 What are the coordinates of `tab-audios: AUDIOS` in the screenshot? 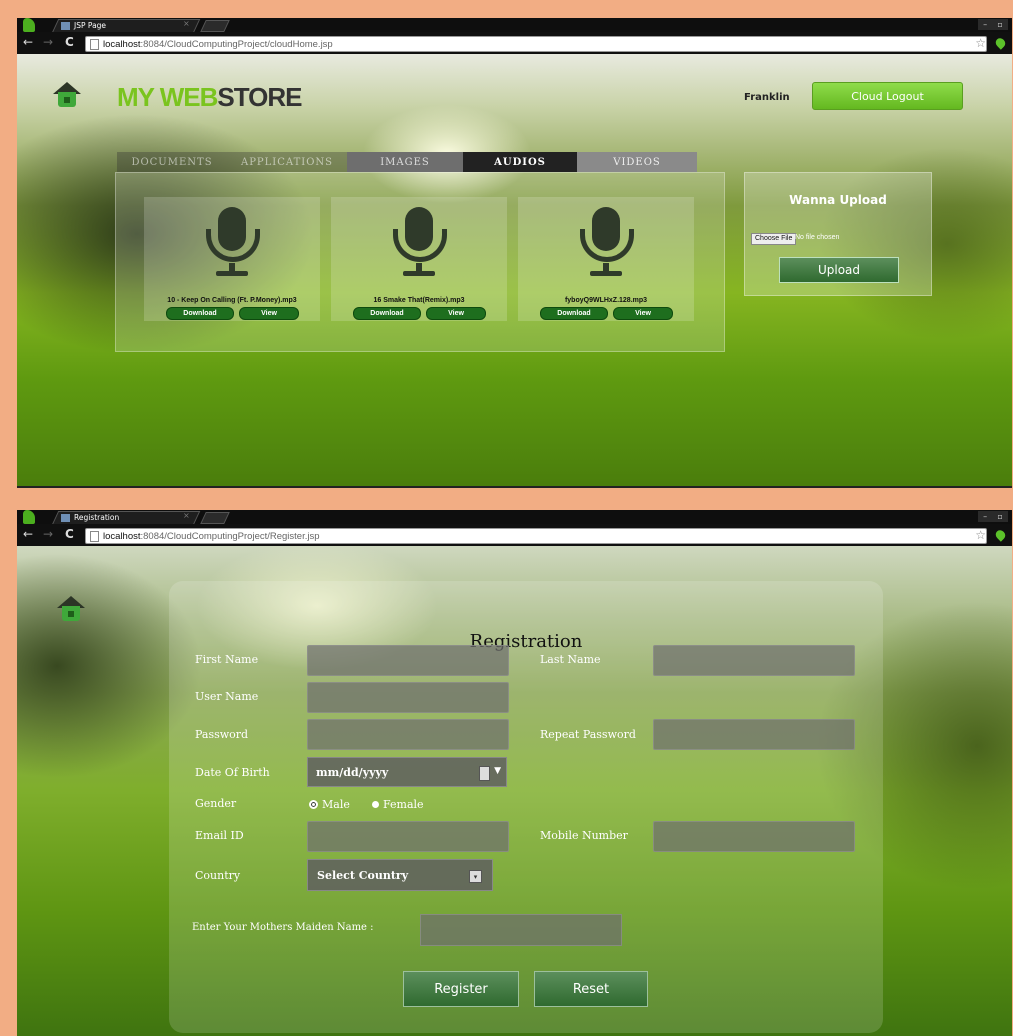 It's located at (520, 162).